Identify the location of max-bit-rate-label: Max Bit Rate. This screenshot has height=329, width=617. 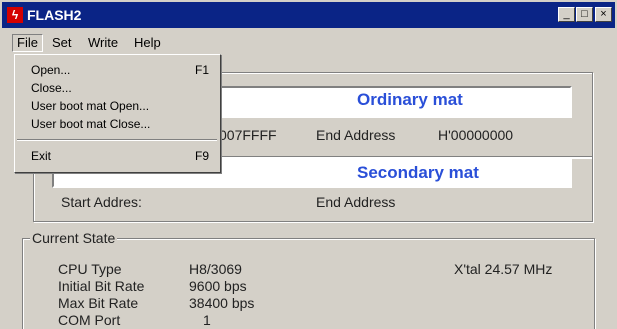
(98, 303).